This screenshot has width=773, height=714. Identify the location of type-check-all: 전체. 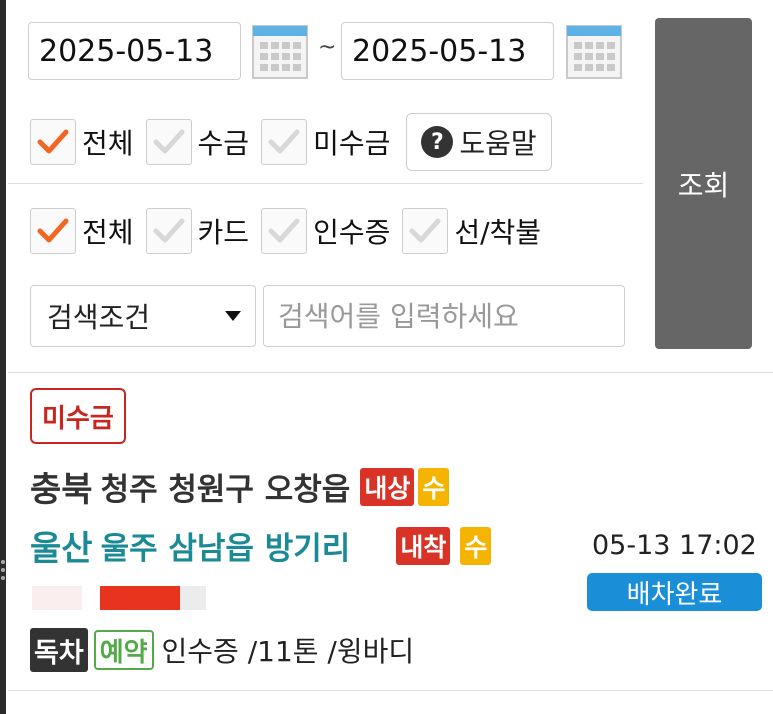
(82, 231).